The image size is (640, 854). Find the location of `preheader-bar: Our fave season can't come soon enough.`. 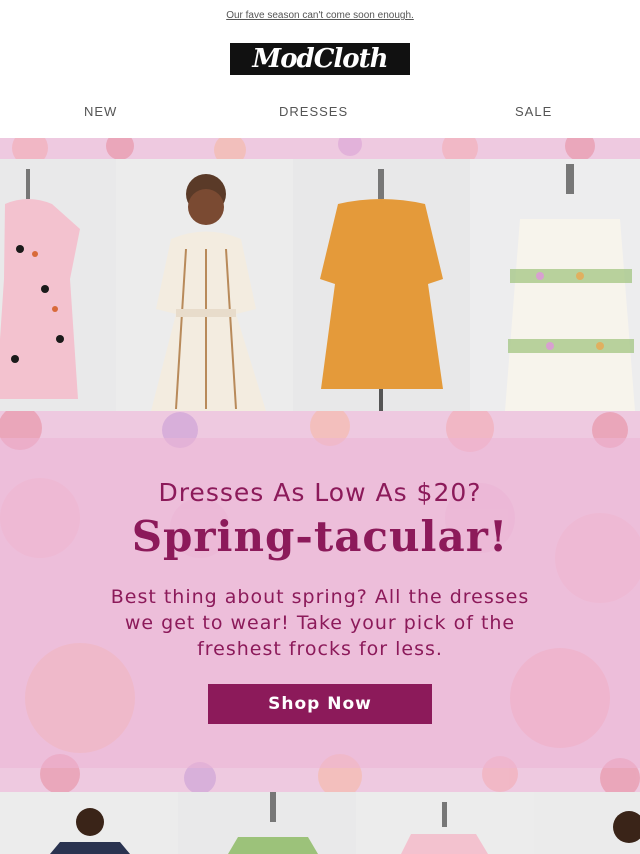

preheader-bar: Our fave season can't come soon enough. is located at coordinates (320, 16).